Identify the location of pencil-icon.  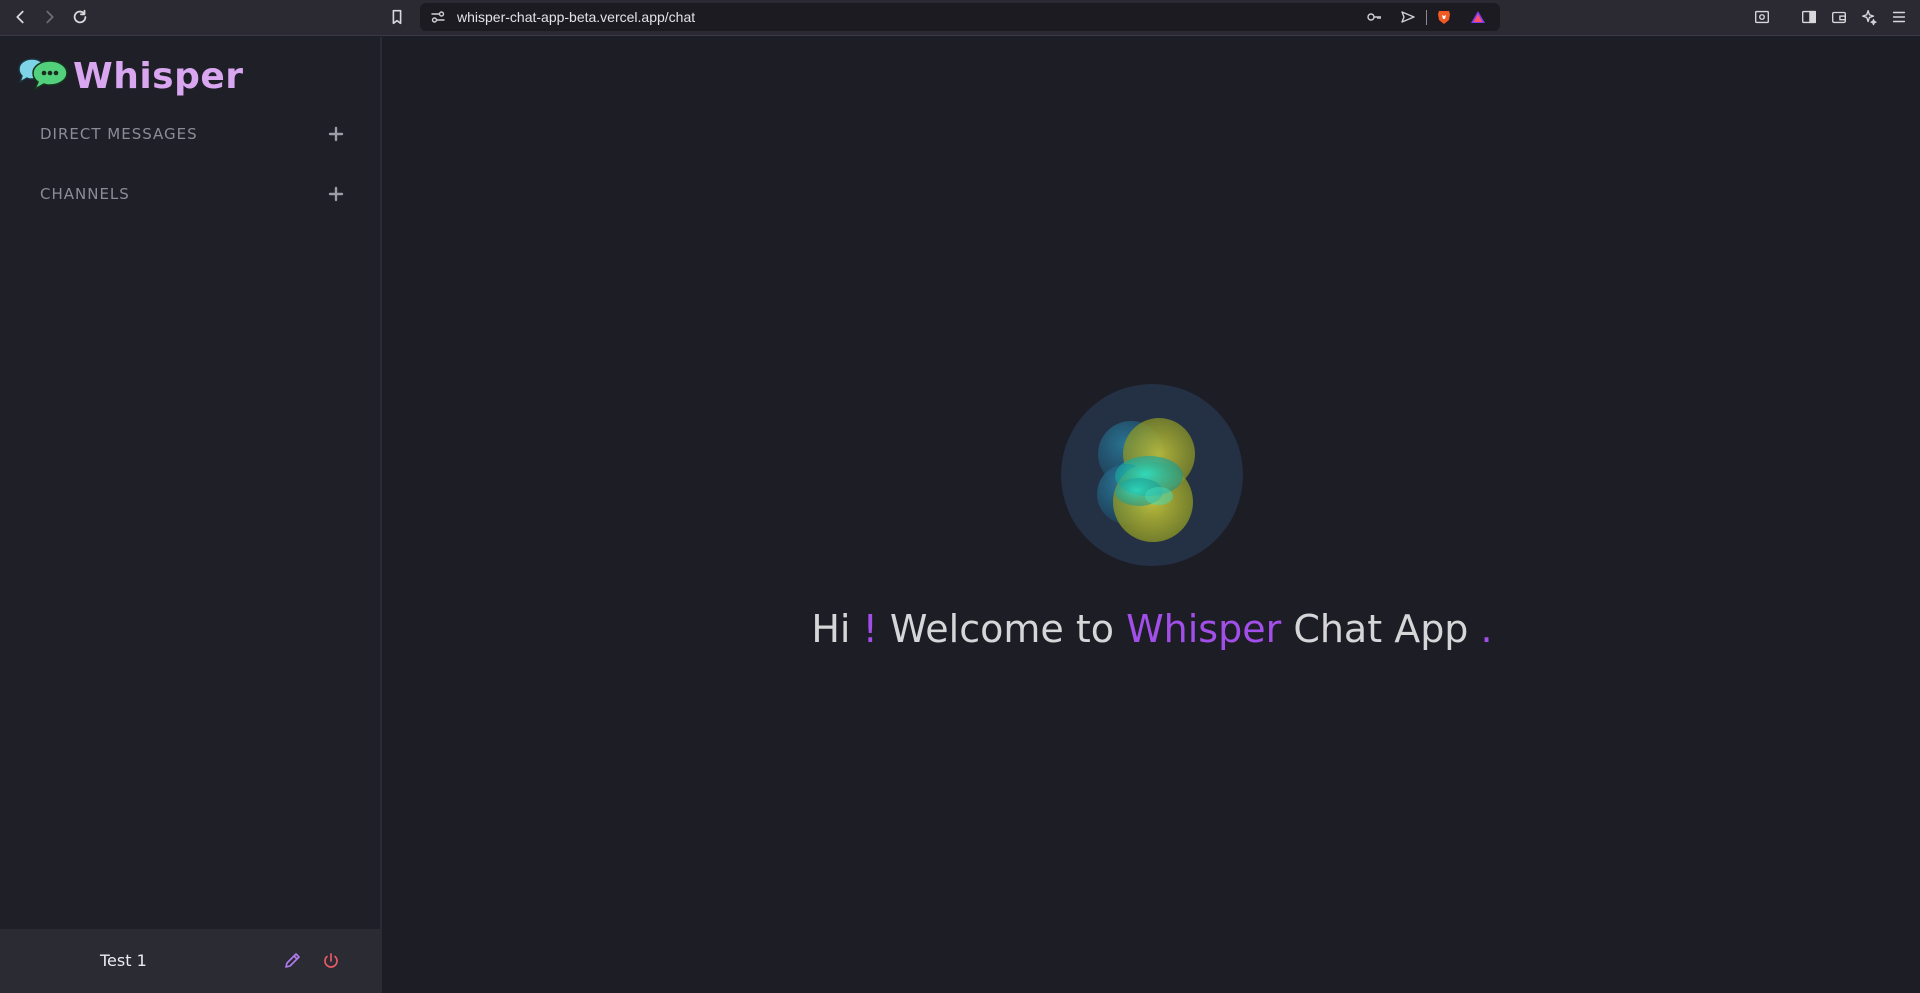
(292, 960).